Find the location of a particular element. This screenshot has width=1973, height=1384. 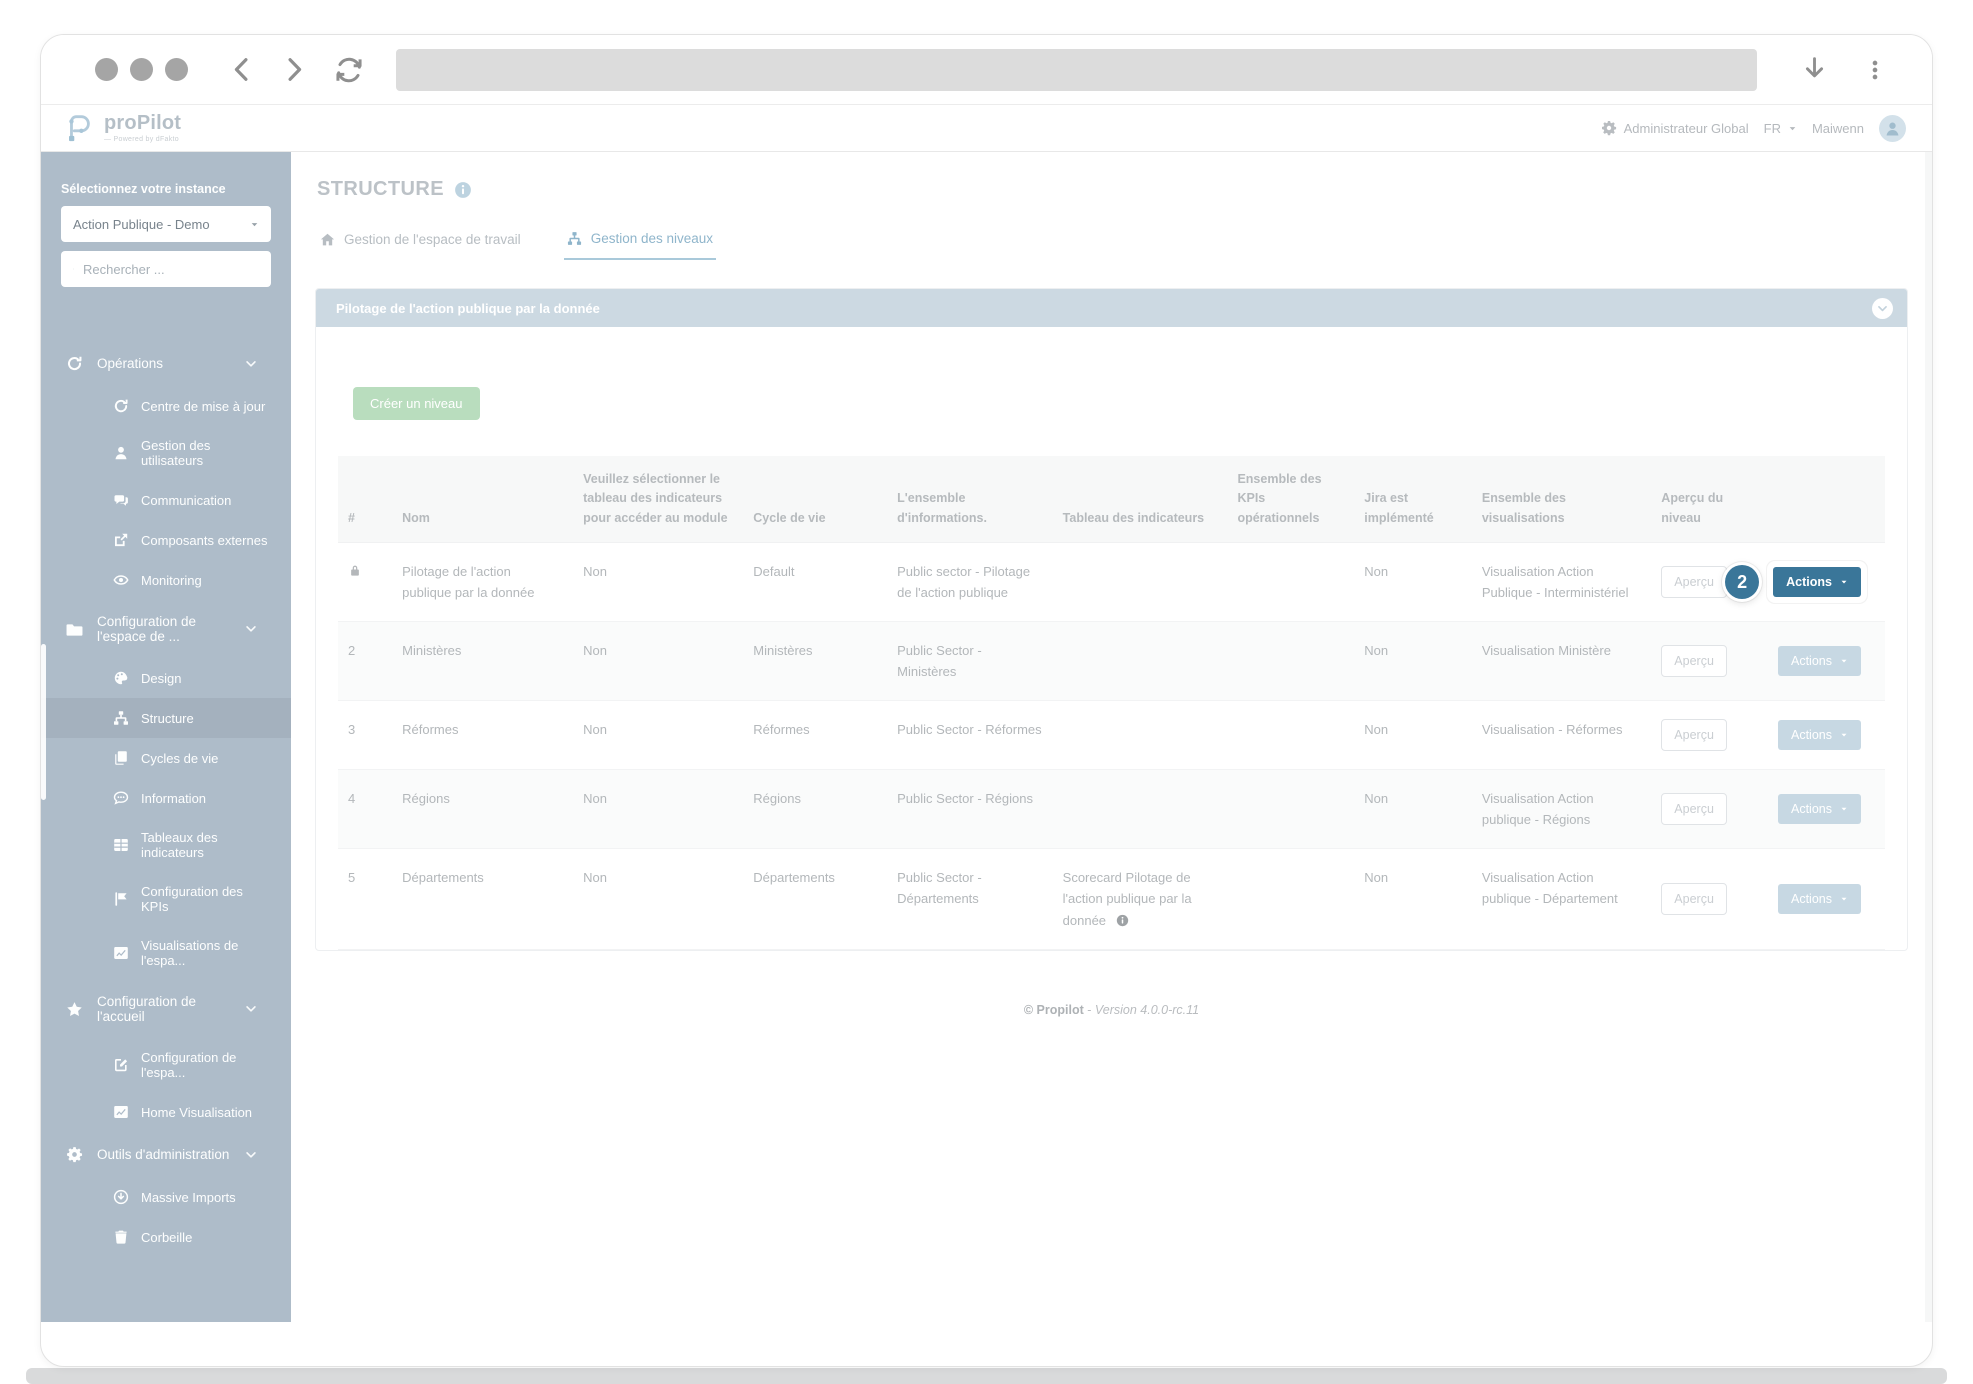

sidebar-item-gestion-des-utilisateurs: Gestion des utilisateurs is located at coordinates (166, 453).